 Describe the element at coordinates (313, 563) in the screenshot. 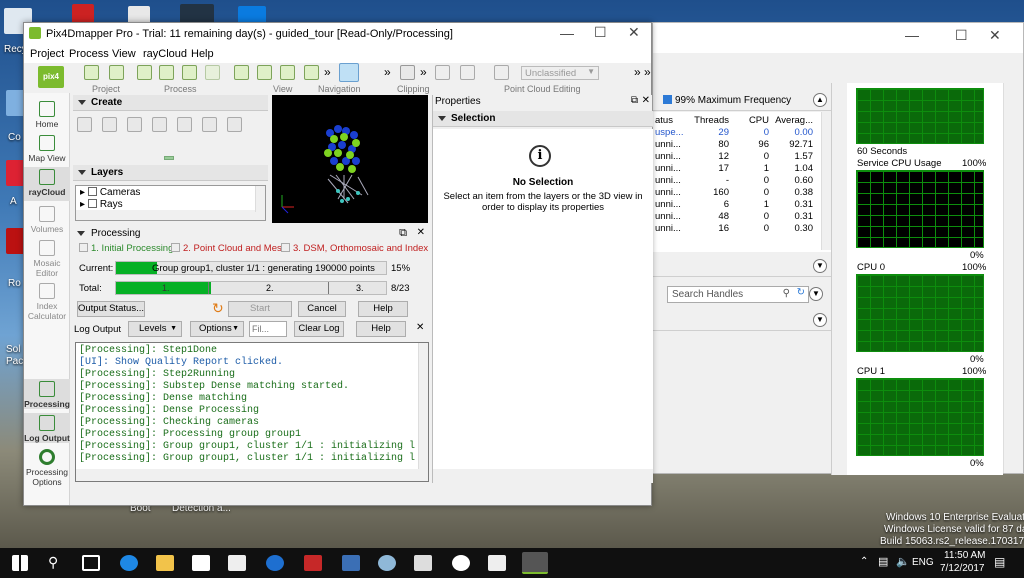

I see `acrobat-icon` at that location.